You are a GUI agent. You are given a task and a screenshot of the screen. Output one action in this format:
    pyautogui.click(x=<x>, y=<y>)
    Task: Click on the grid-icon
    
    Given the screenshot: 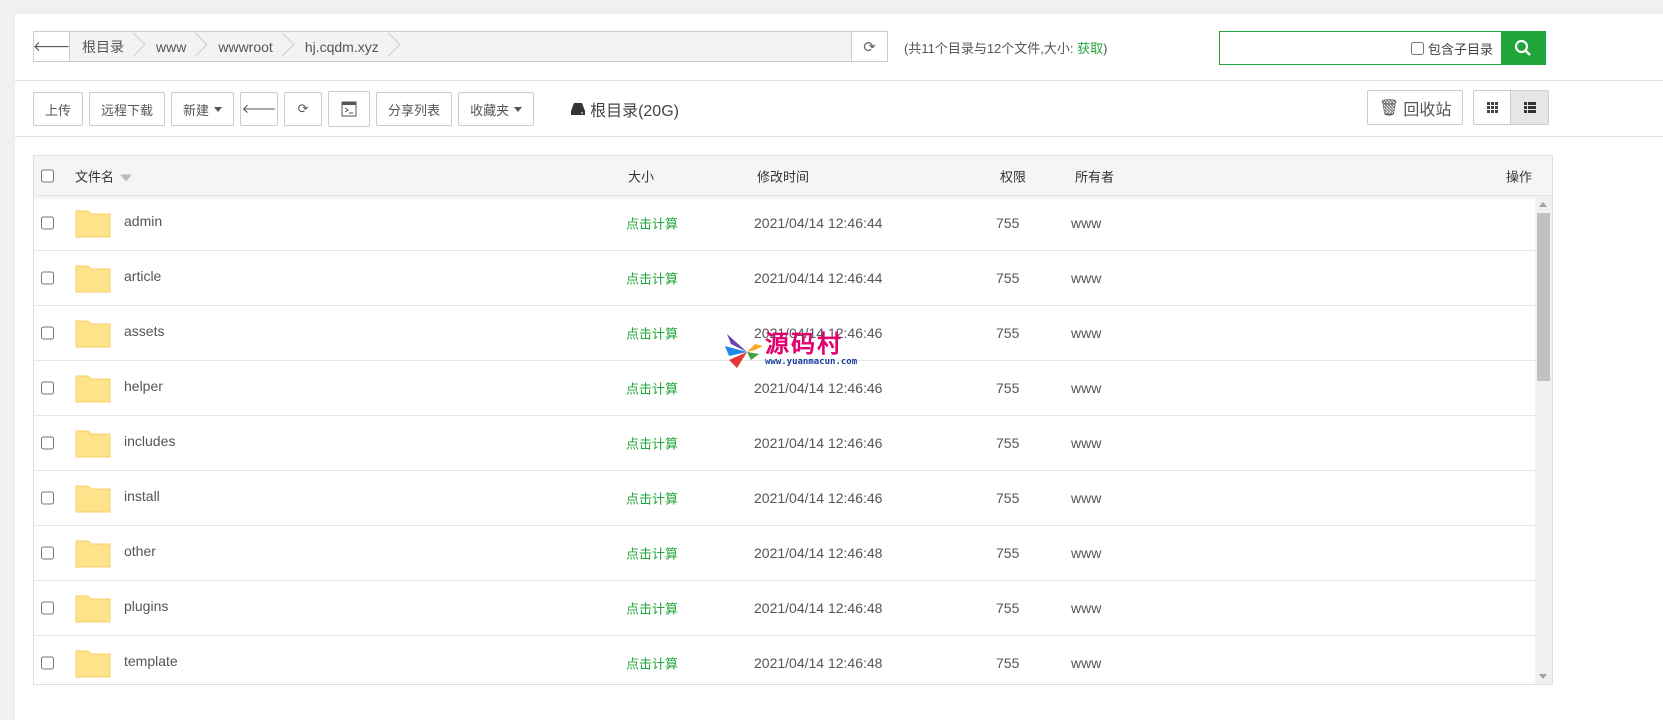 What is the action you would take?
    pyautogui.click(x=1492, y=107)
    